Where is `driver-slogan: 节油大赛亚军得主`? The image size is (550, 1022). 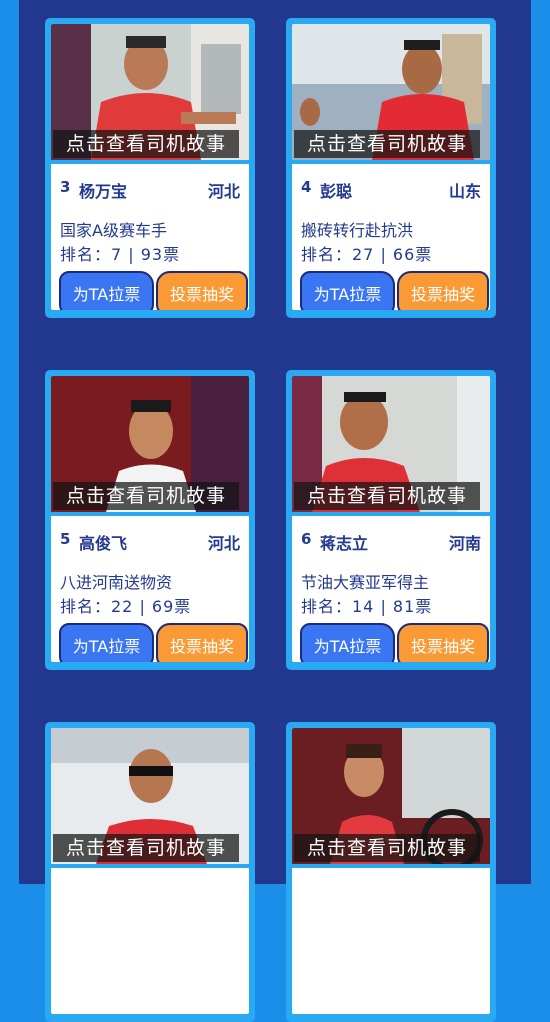
driver-slogan: 节油大赛亚军得主 is located at coordinates (365, 582).